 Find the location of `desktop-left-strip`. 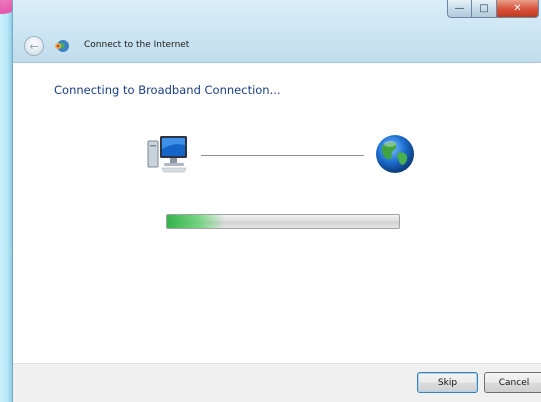

desktop-left-strip is located at coordinates (6, 201).